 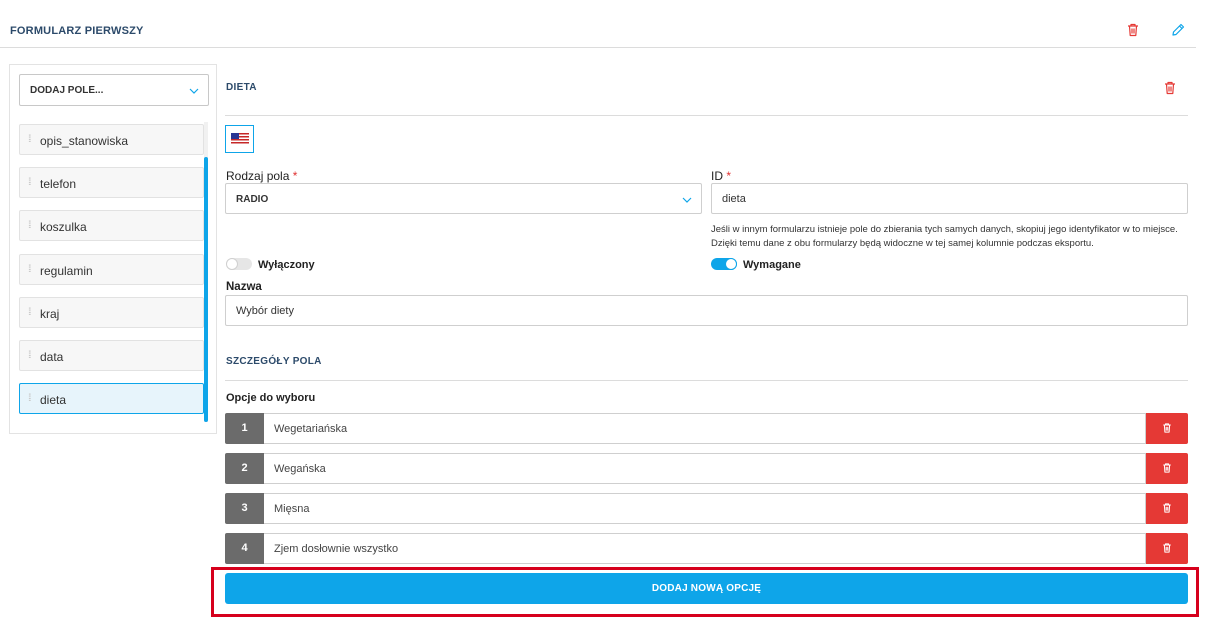 What do you see at coordinates (734, 199) in the screenshot?
I see `id-value: dieta` at bounding box center [734, 199].